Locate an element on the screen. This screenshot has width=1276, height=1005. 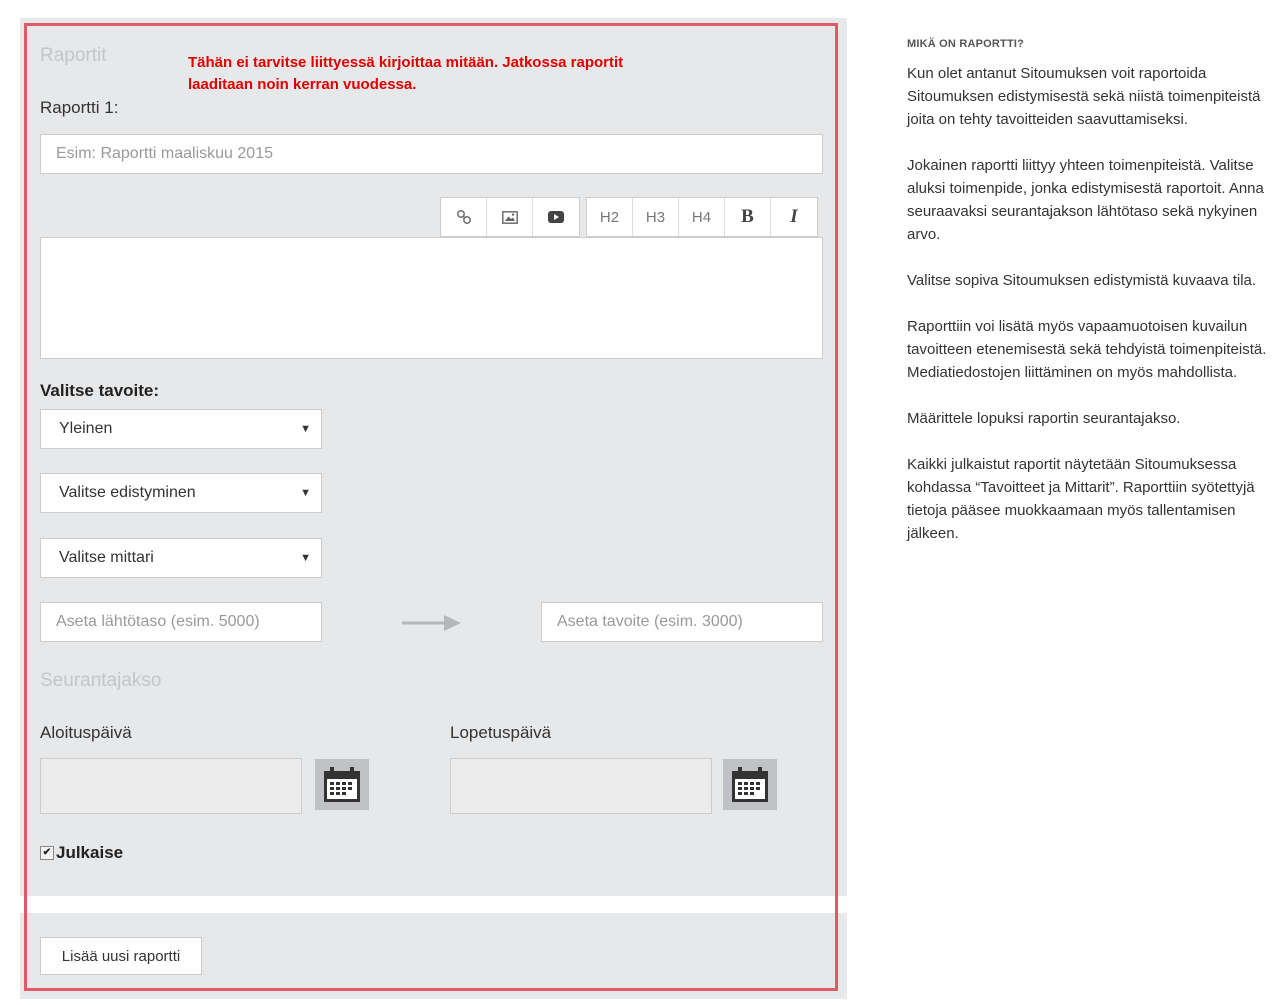
format-button-group: H2 H3 H4 B I is located at coordinates (702, 217).